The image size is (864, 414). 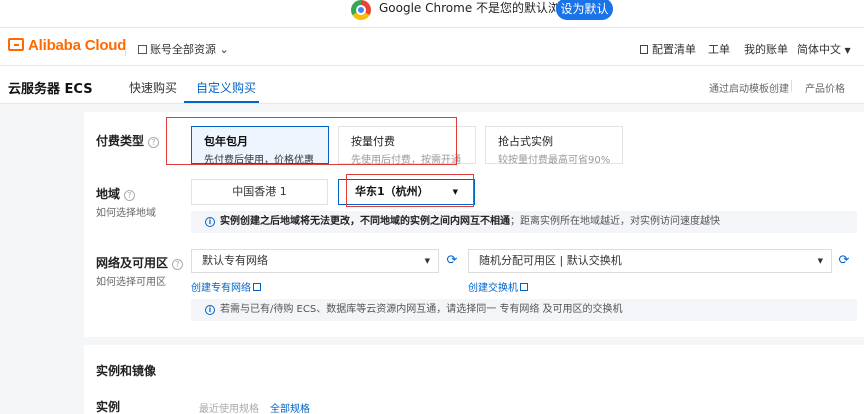 I want to click on chrome-logo-icon, so click(x=361, y=10).